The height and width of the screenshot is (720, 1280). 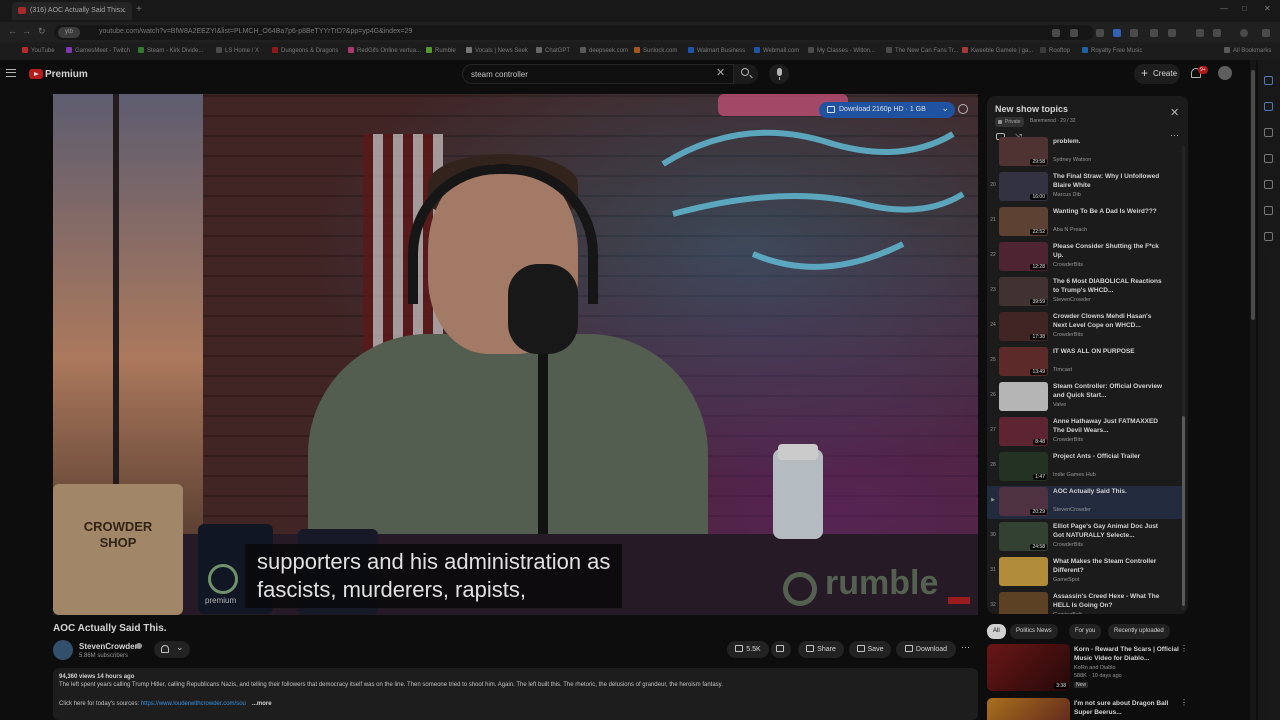 I want to click on playlist-item-thumbnail: 22:52, so click(x=1023, y=221).